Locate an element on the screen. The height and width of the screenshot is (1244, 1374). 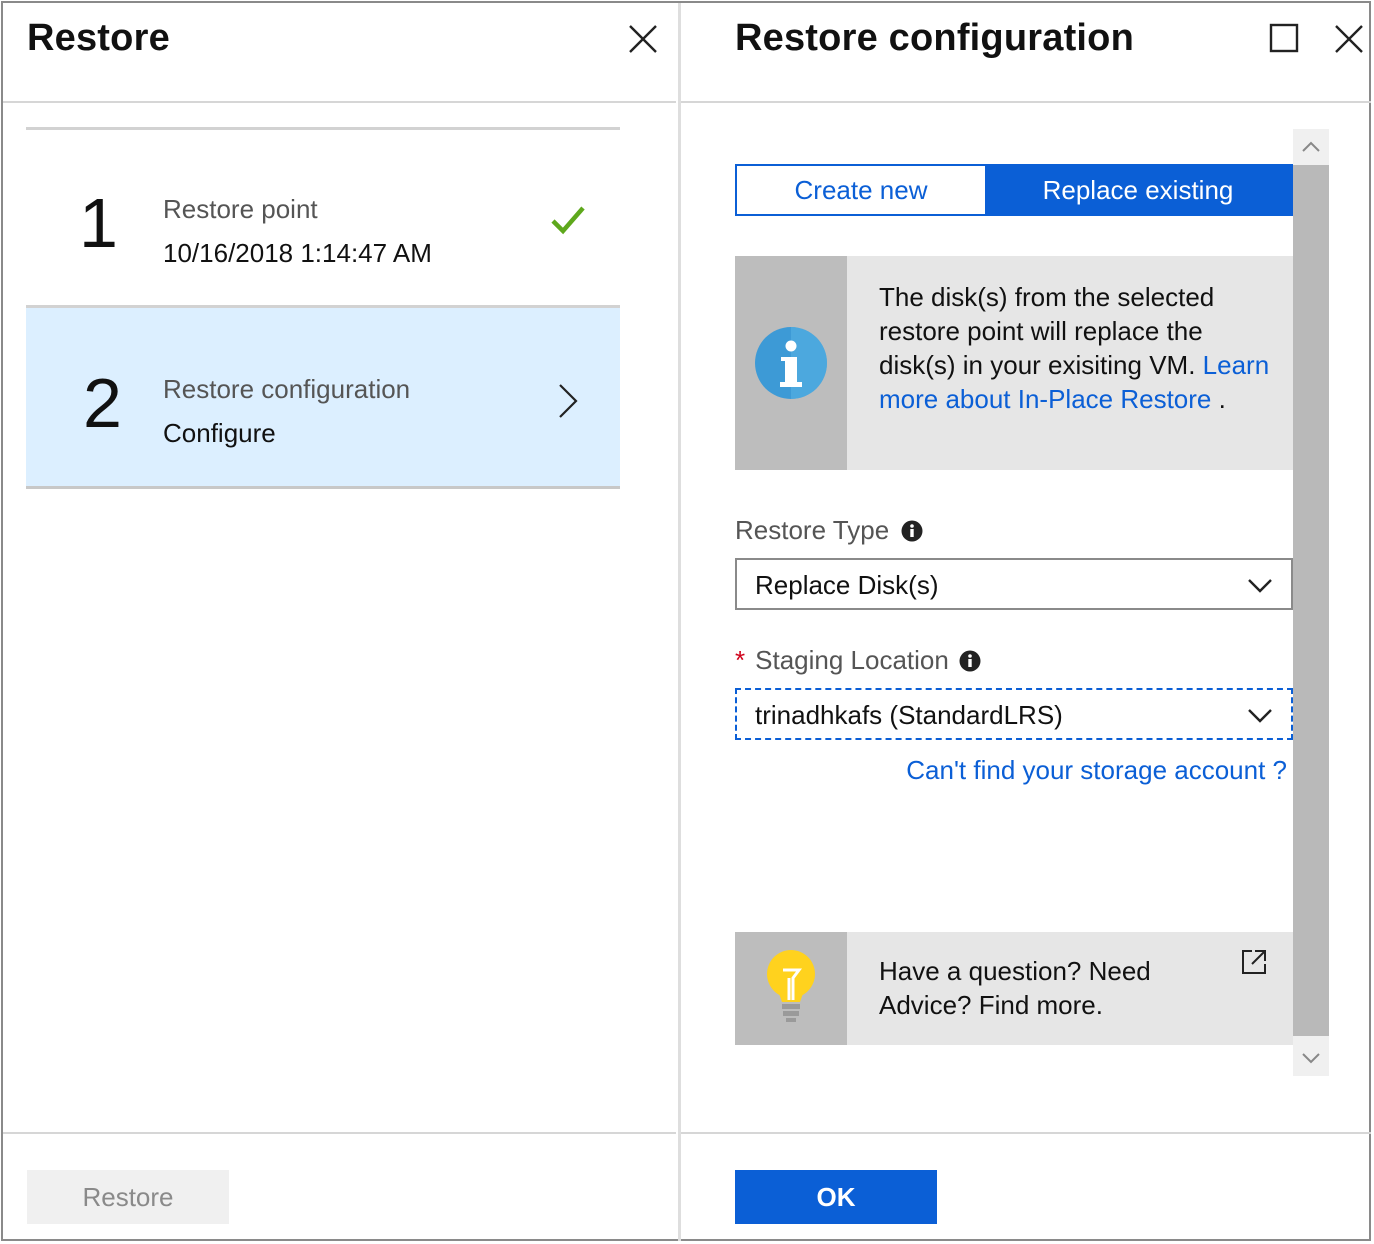
create-new-option: Create new is located at coordinates (861, 190).